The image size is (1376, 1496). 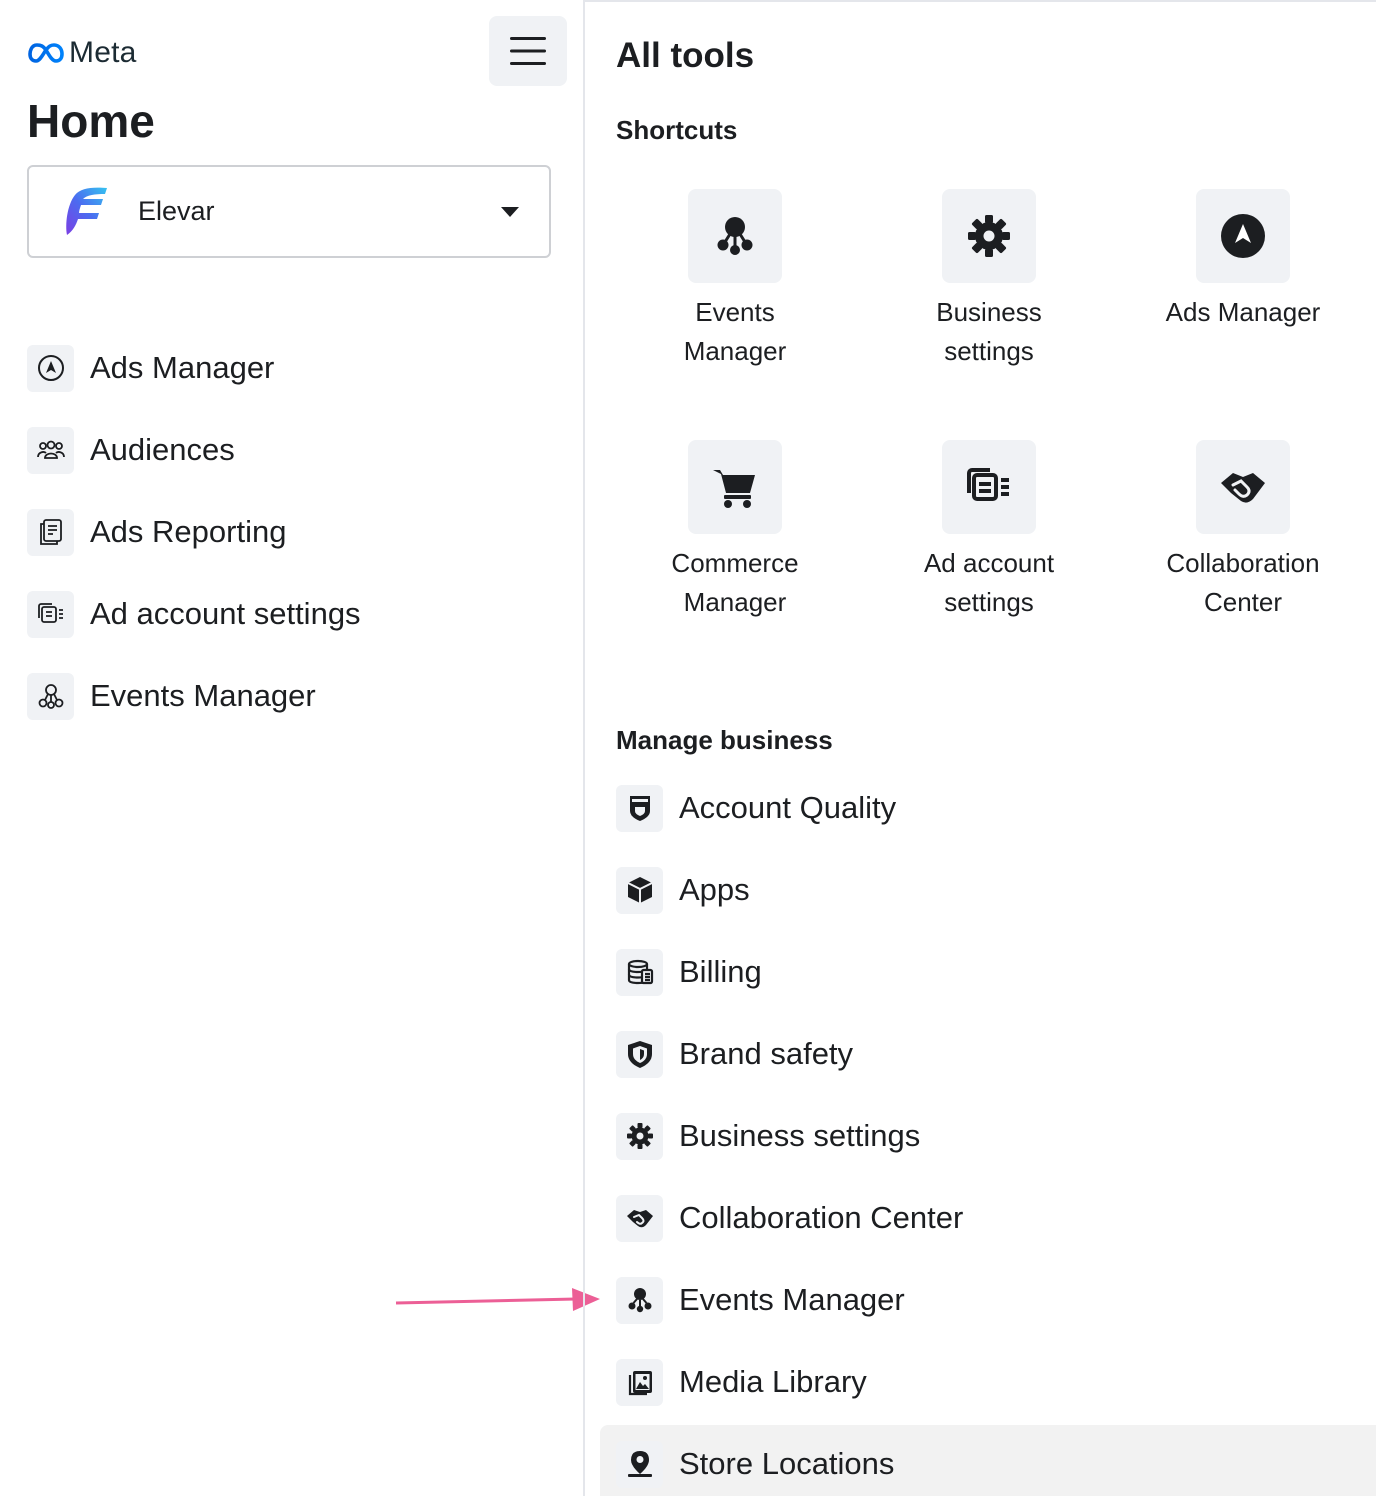 I want to click on panel-divider, so click(x=584, y=748).